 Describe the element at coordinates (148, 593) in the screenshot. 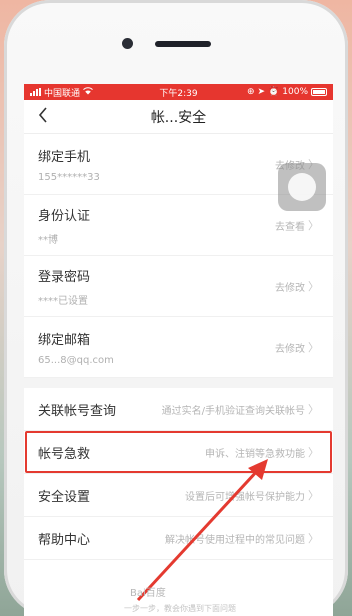

I see `baidu-watermark: Bai百度` at that location.